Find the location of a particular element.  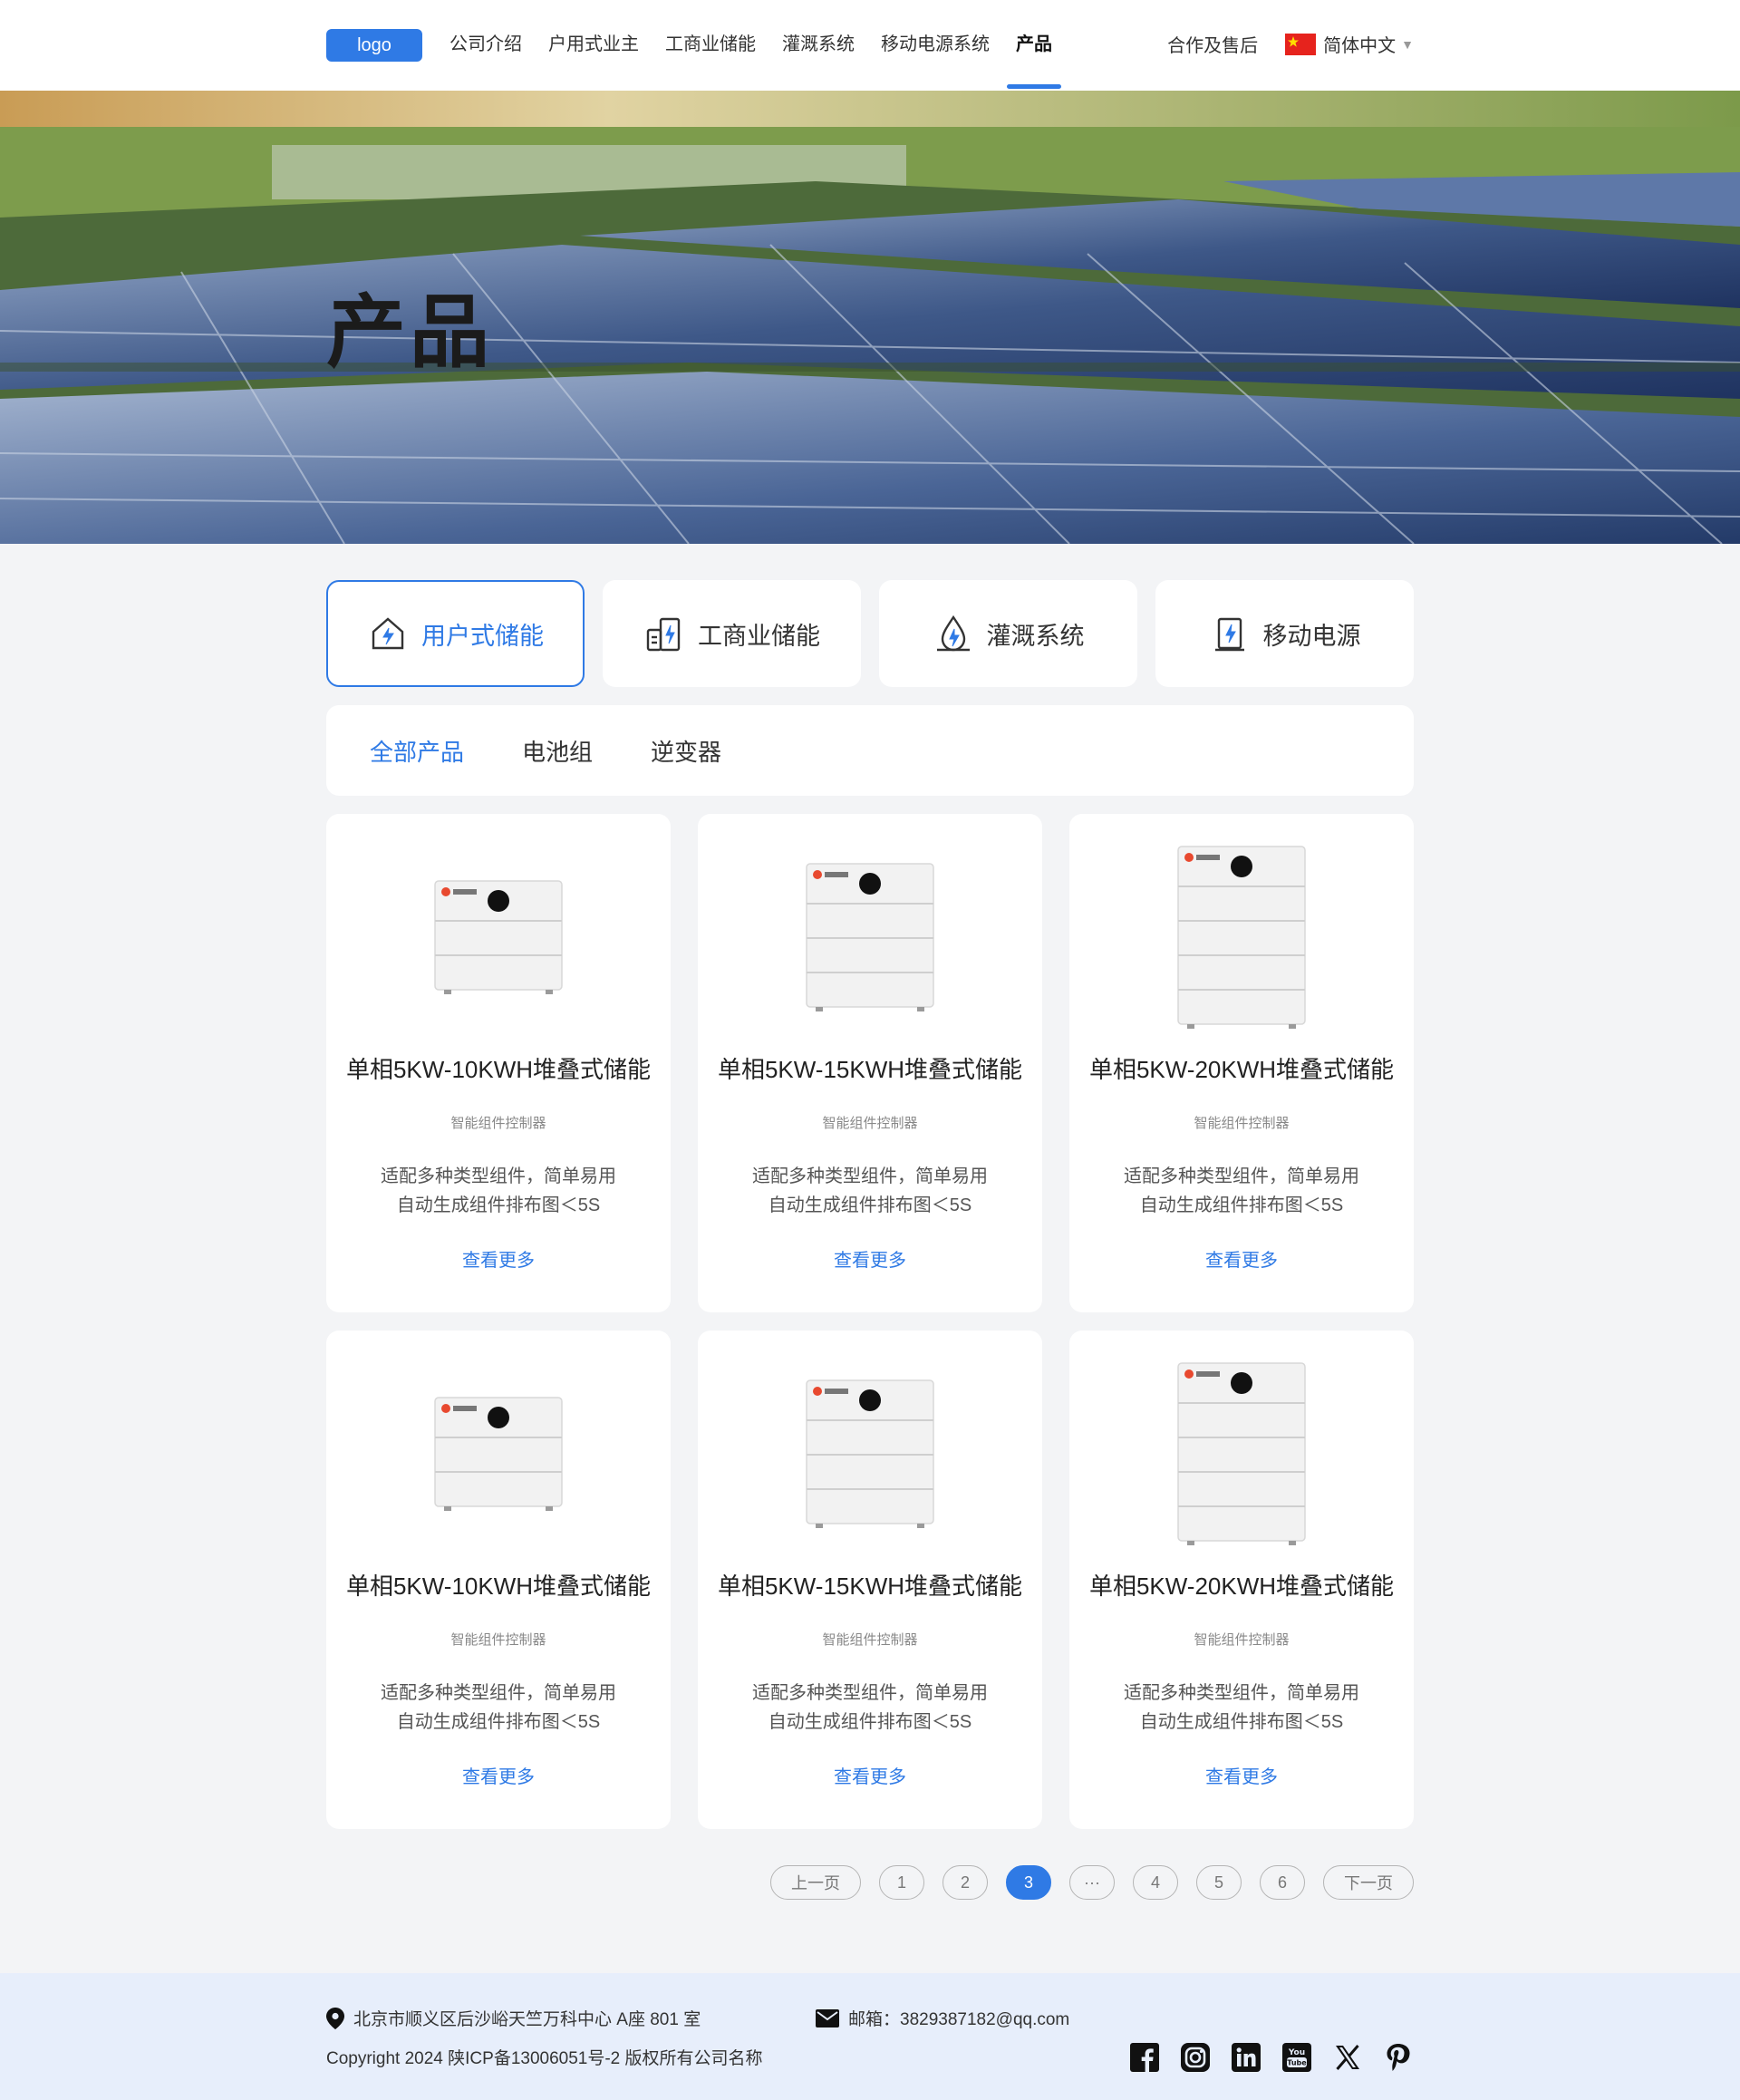

category-irrigation: 灌溉系统 is located at coordinates (1008, 633).